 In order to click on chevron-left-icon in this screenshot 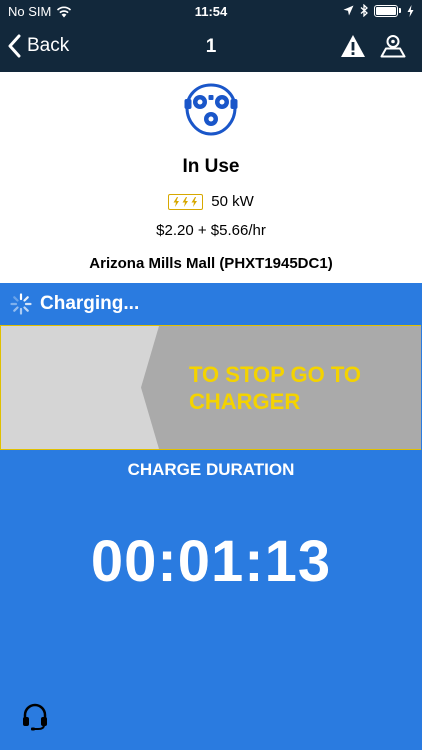, I will do `click(14, 46)`.